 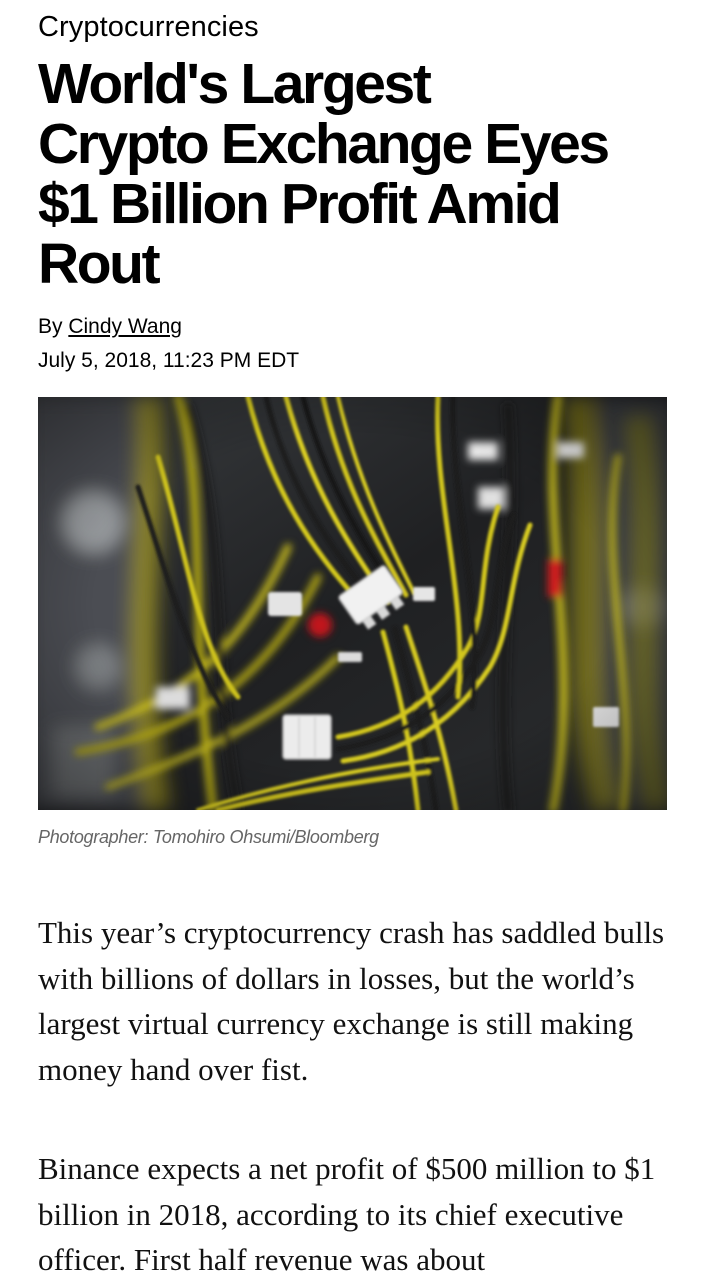 I want to click on headline-line: Rout, so click(x=99, y=264).